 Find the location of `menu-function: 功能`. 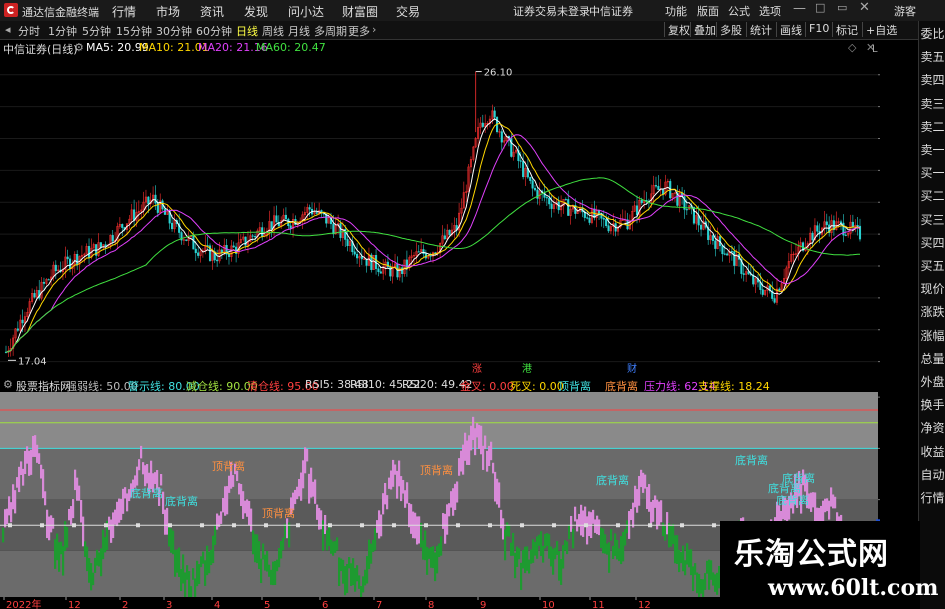

menu-function: 功能 is located at coordinates (676, 11).